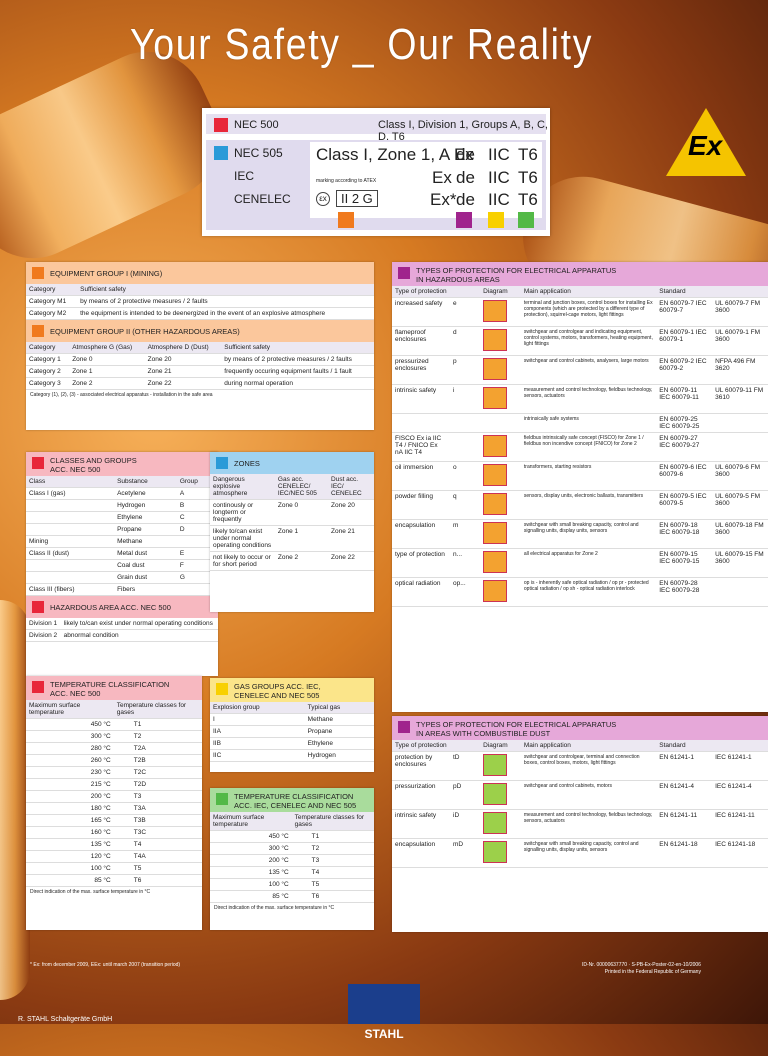 The height and width of the screenshot is (1056, 768). I want to click on col-header: Atmosphere G (Gas), so click(107, 348).